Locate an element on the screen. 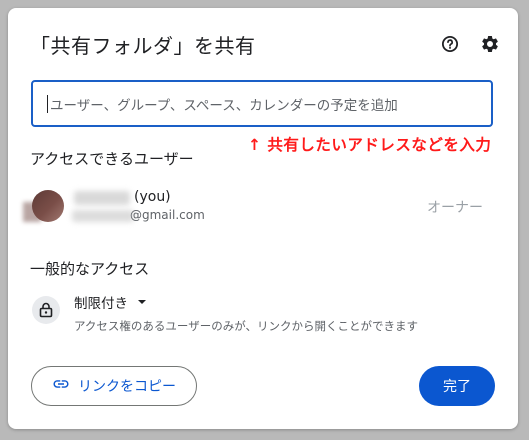  share-input-placeholder: ユーザー、グループ、スペース、カレンダーの予定を追加 is located at coordinates (224, 105).